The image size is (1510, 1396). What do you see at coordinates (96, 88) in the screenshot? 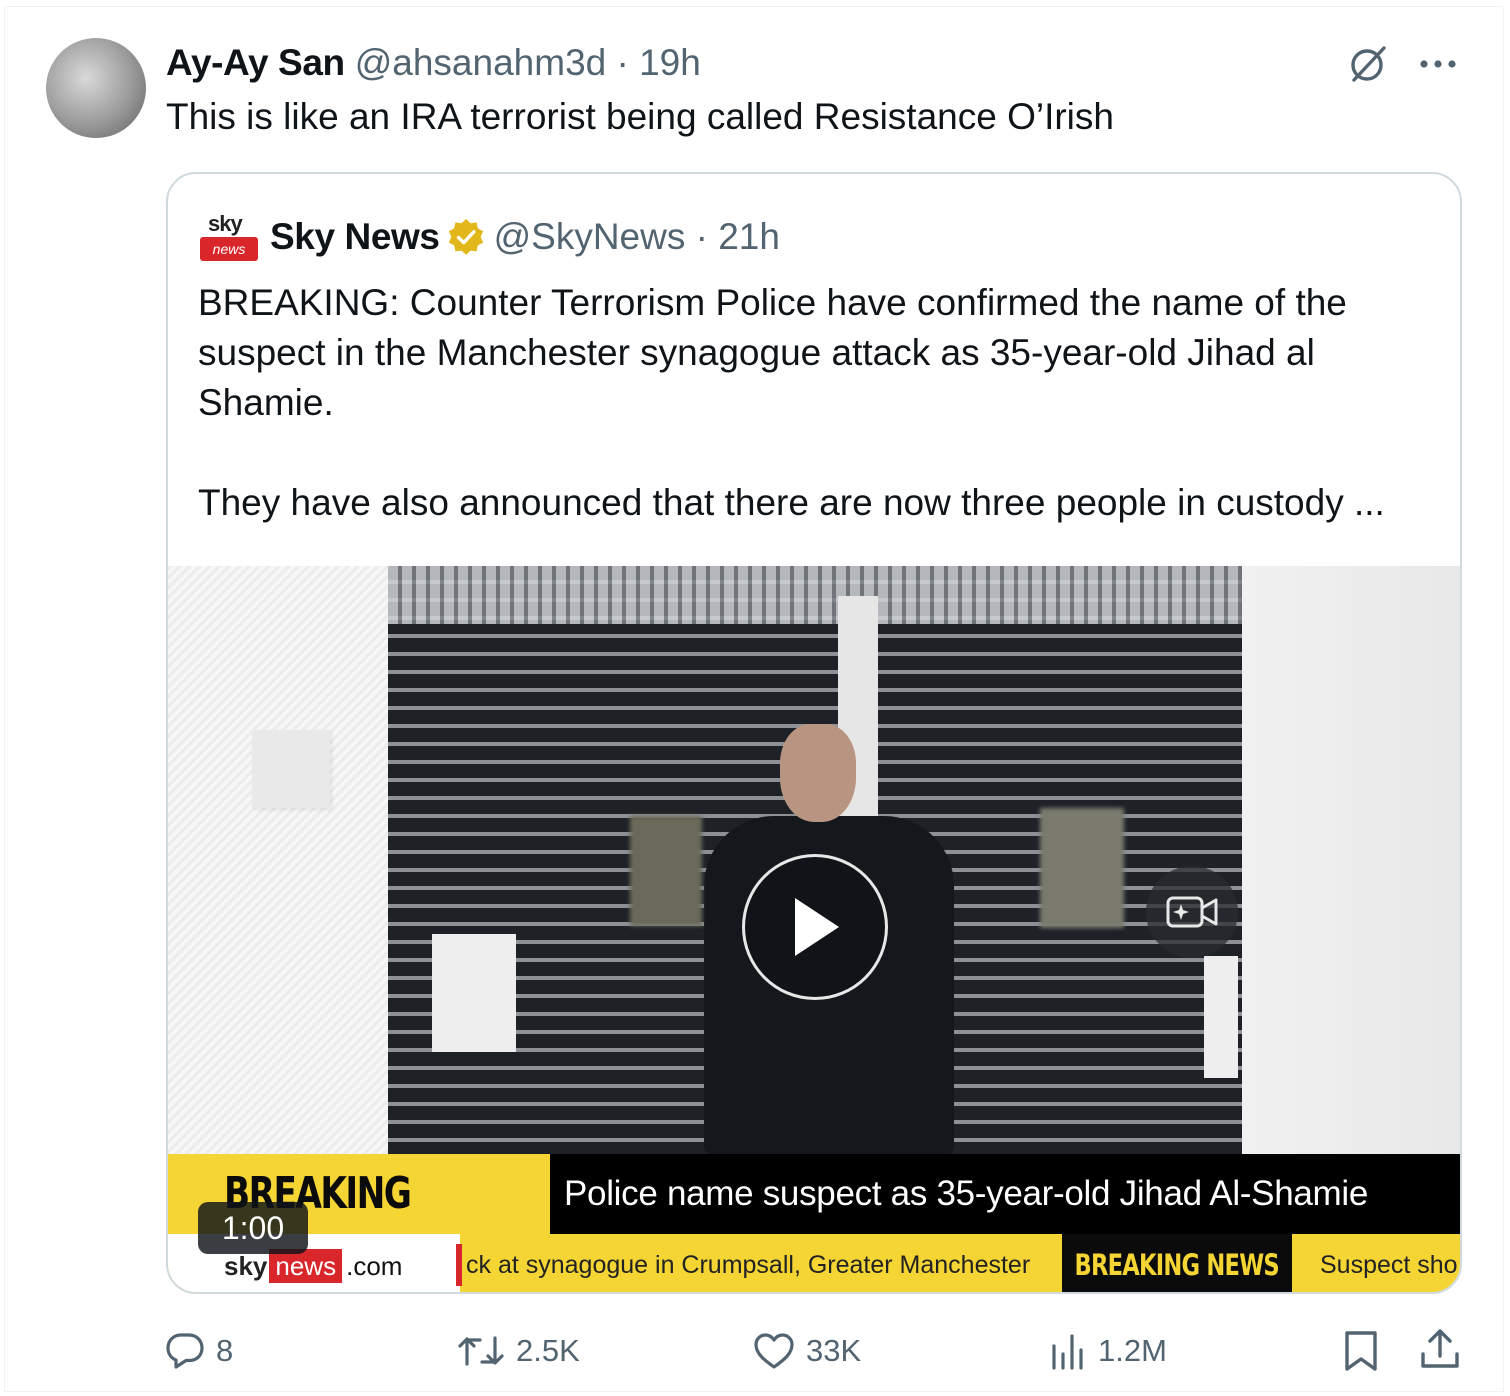
I see `avatar` at bounding box center [96, 88].